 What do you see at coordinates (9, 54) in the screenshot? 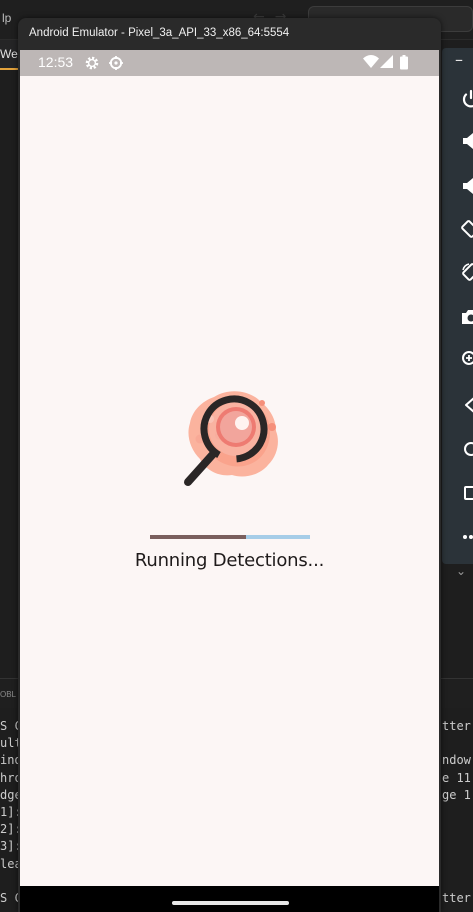
I see `ide-editor-tab-label: We` at bounding box center [9, 54].